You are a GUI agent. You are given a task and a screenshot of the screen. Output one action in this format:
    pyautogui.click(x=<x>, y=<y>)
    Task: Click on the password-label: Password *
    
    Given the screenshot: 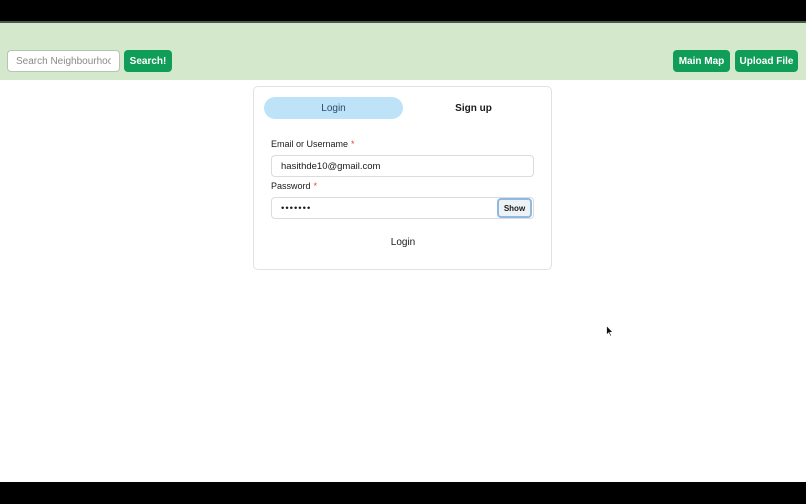 What is the action you would take?
    pyautogui.click(x=294, y=186)
    